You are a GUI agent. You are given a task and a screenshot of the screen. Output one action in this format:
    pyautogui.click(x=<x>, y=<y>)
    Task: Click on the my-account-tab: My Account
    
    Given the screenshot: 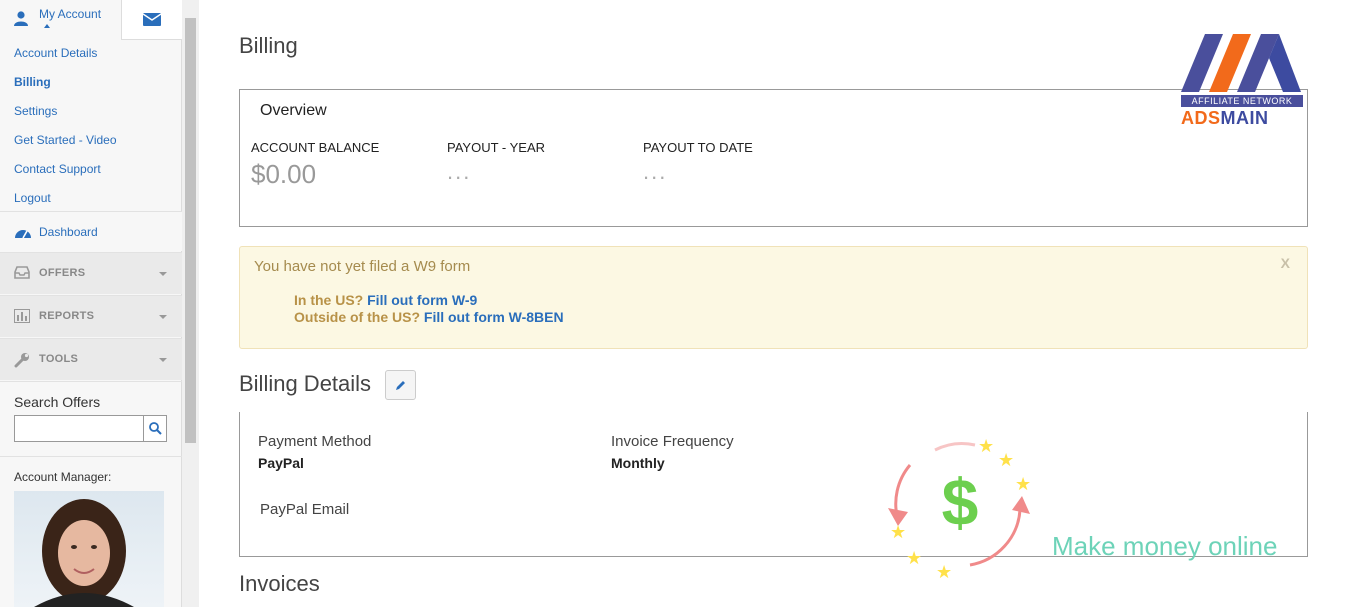 What is the action you would take?
    pyautogui.click(x=60, y=20)
    